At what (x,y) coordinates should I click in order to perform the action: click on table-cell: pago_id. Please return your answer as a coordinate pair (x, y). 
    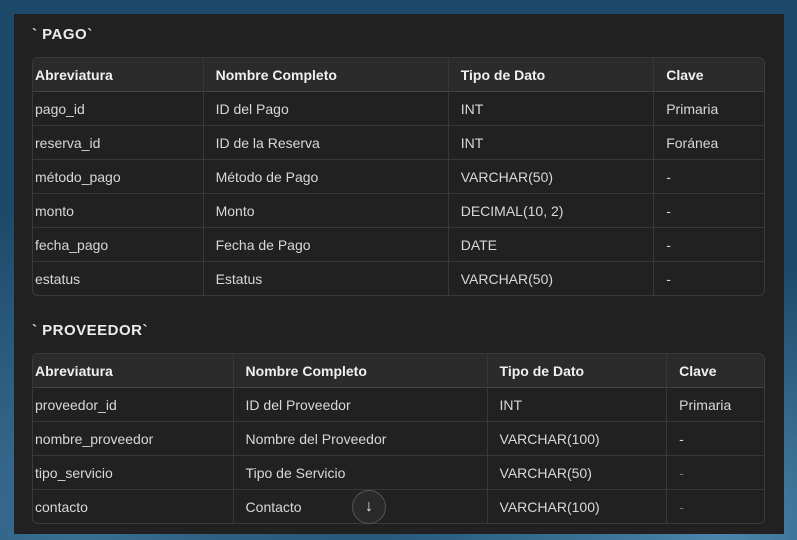
    Looking at the image, I should click on (60, 108).